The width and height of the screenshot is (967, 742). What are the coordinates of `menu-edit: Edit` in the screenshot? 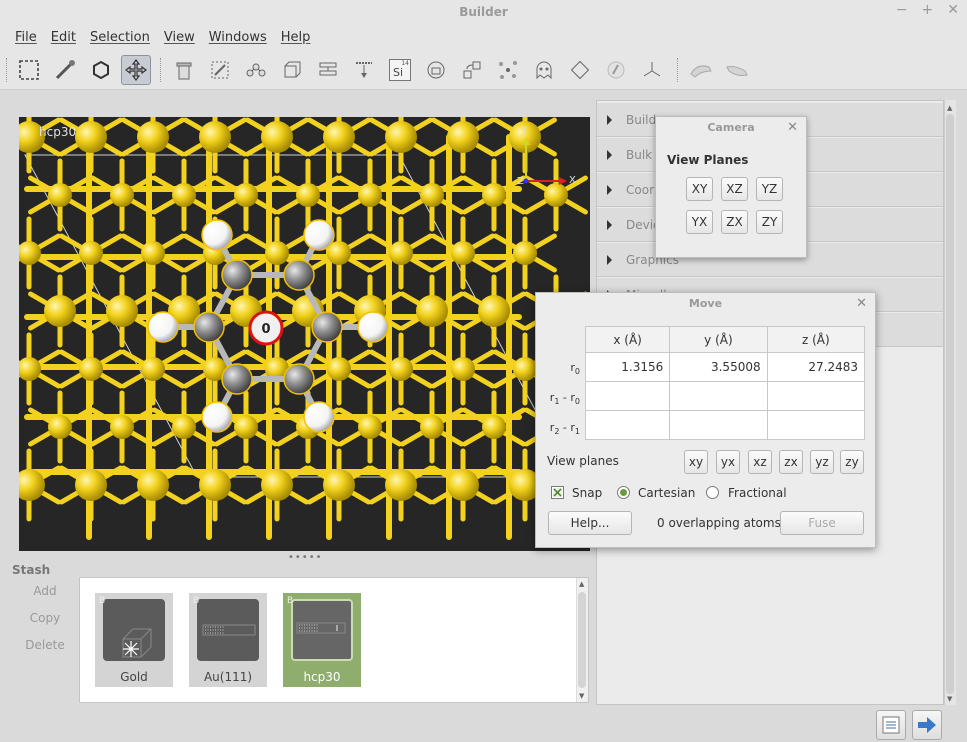 It's located at (63, 37).